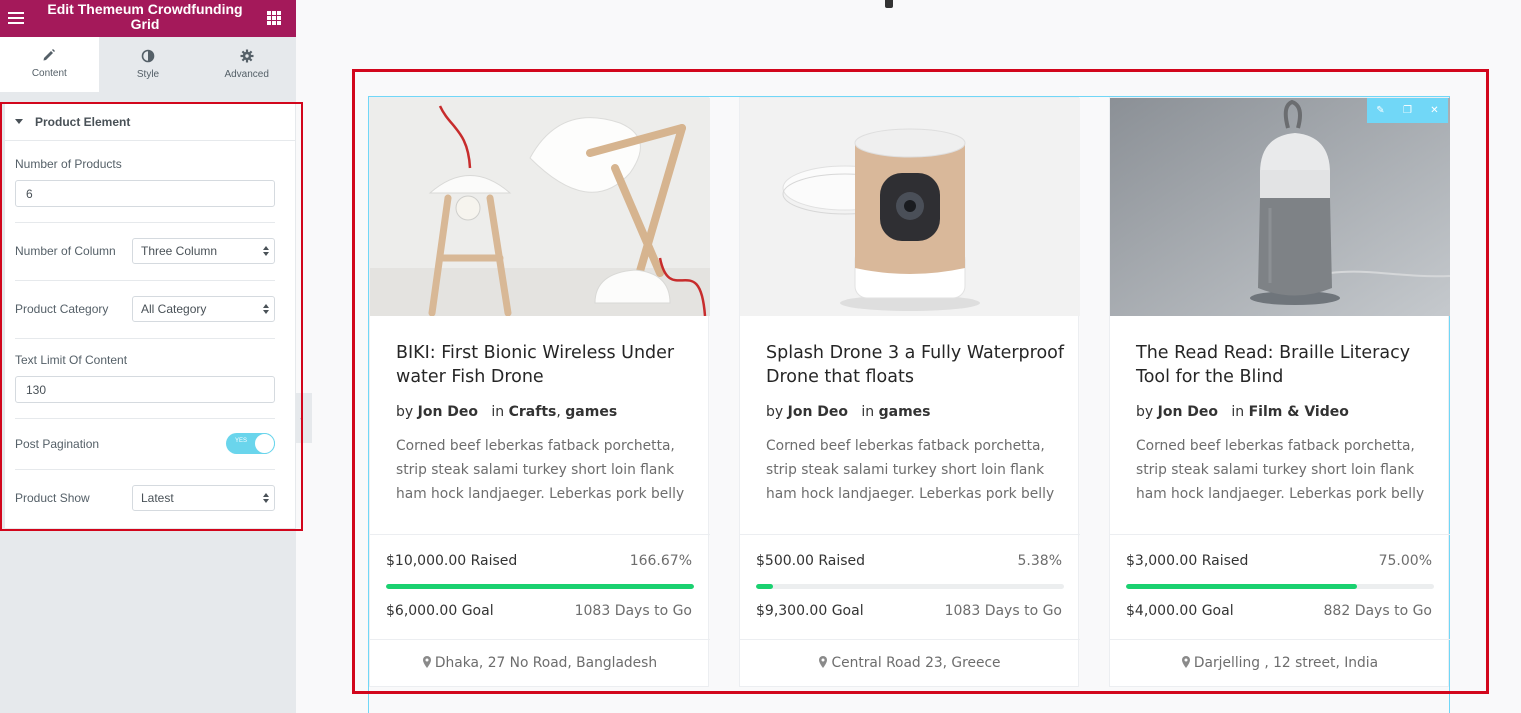 The width and height of the screenshot is (1521, 713). What do you see at coordinates (274, 18) in the screenshot?
I see `widgets-grid-icon` at bounding box center [274, 18].